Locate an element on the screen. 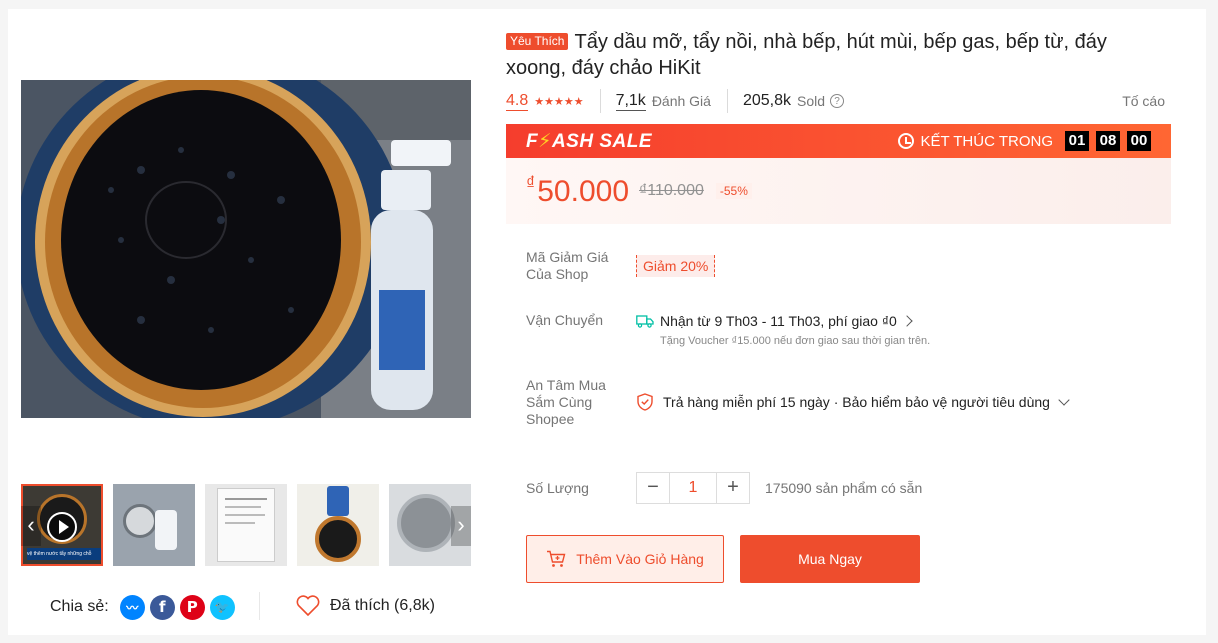 The image size is (1218, 643). add-to-cart-label: Thêm Vào Giỏ Hàng is located at coordinates (640, 559).